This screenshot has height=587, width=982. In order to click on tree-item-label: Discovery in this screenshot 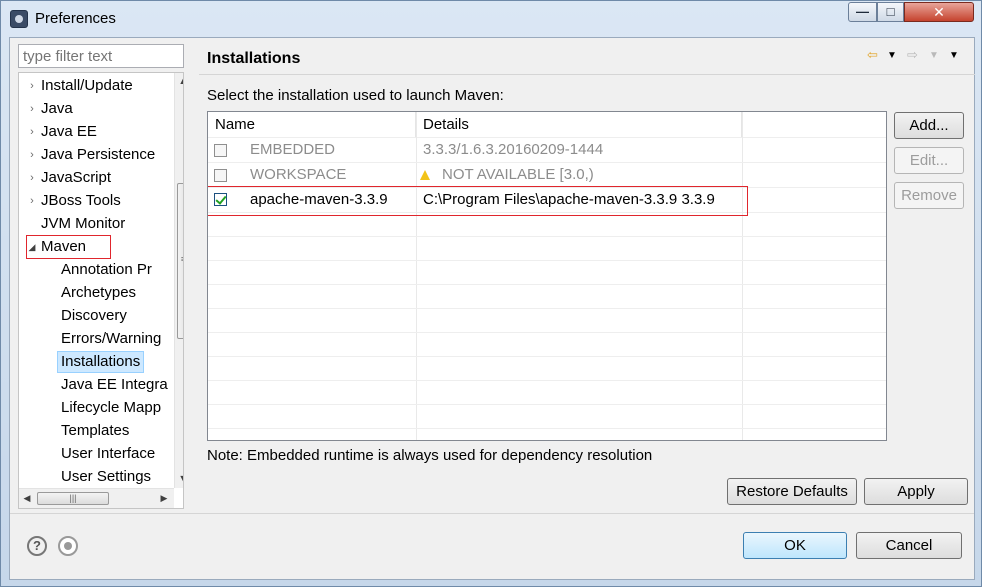, I will do `click(94, 315)`.